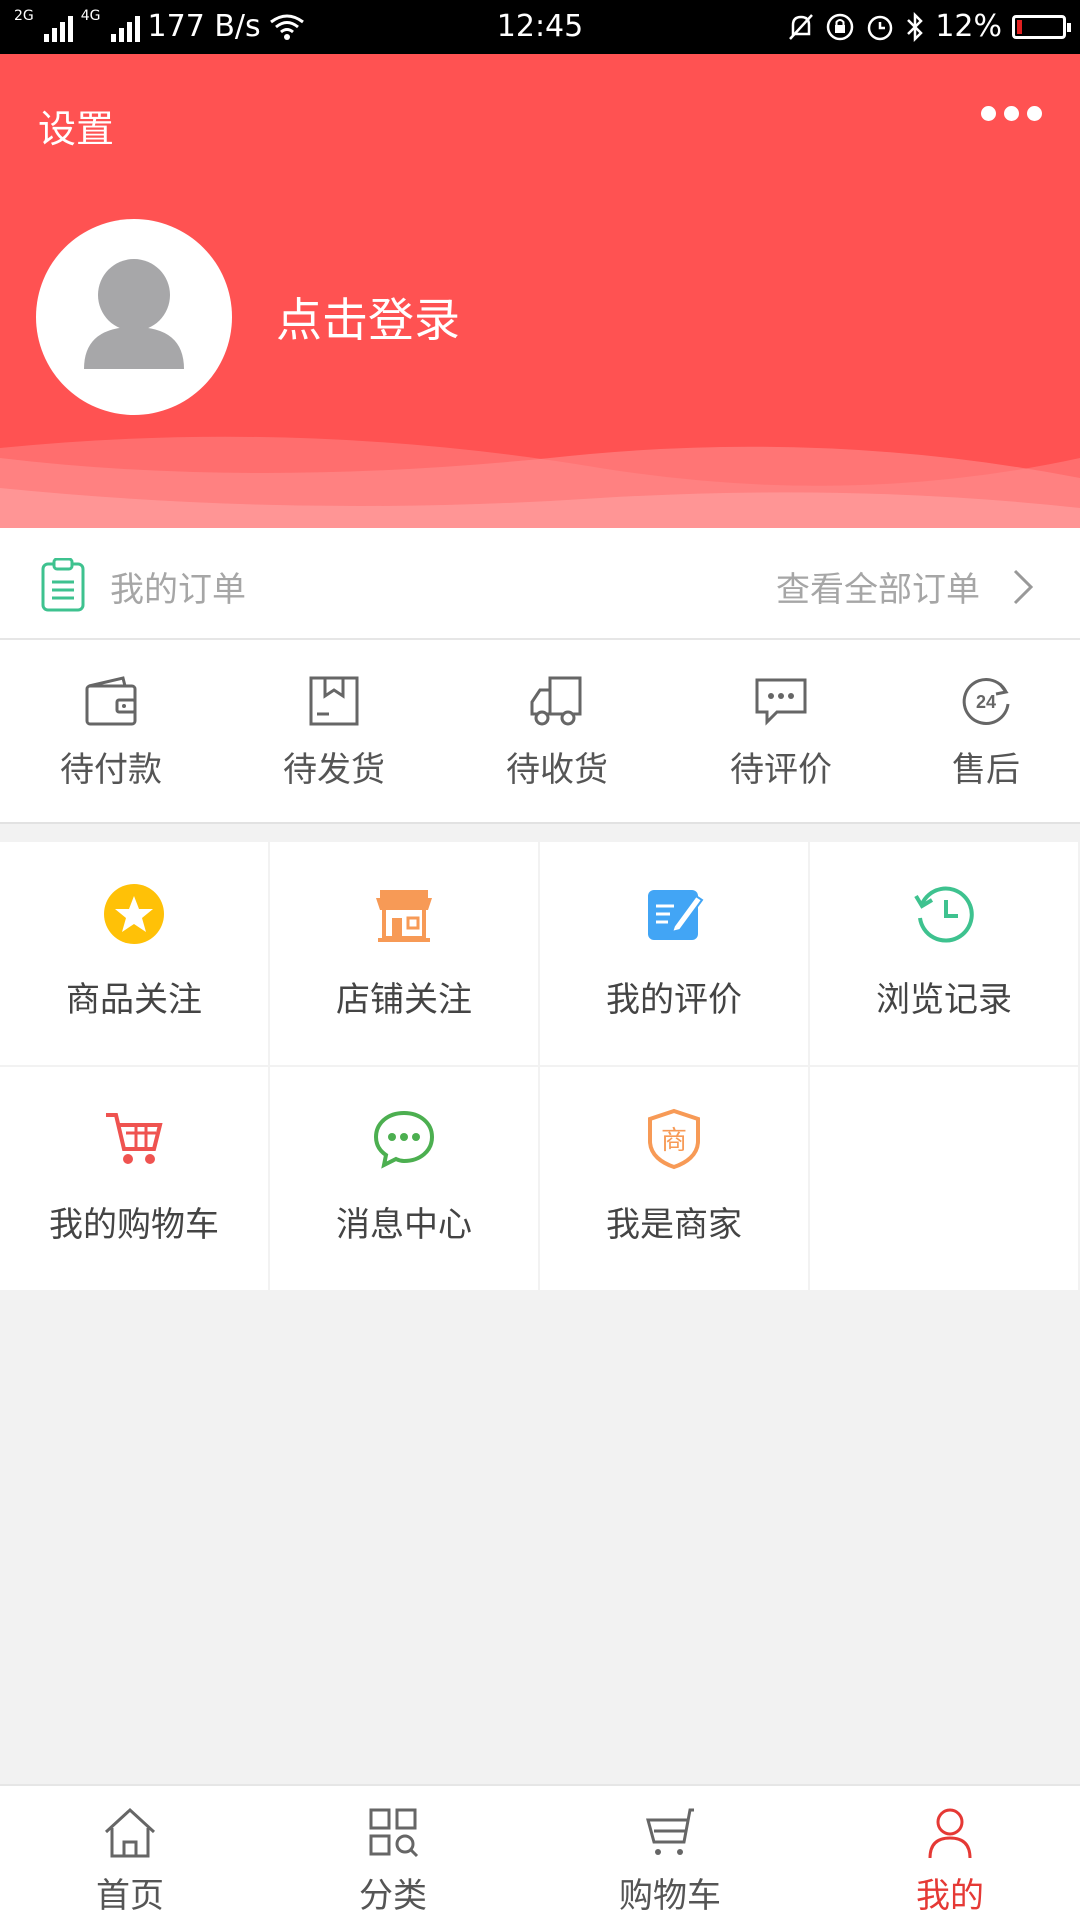 This screenshot has width=1080, height=1922. I want to click on grid-item-message-center: 消息中心, so click(404, 1178).